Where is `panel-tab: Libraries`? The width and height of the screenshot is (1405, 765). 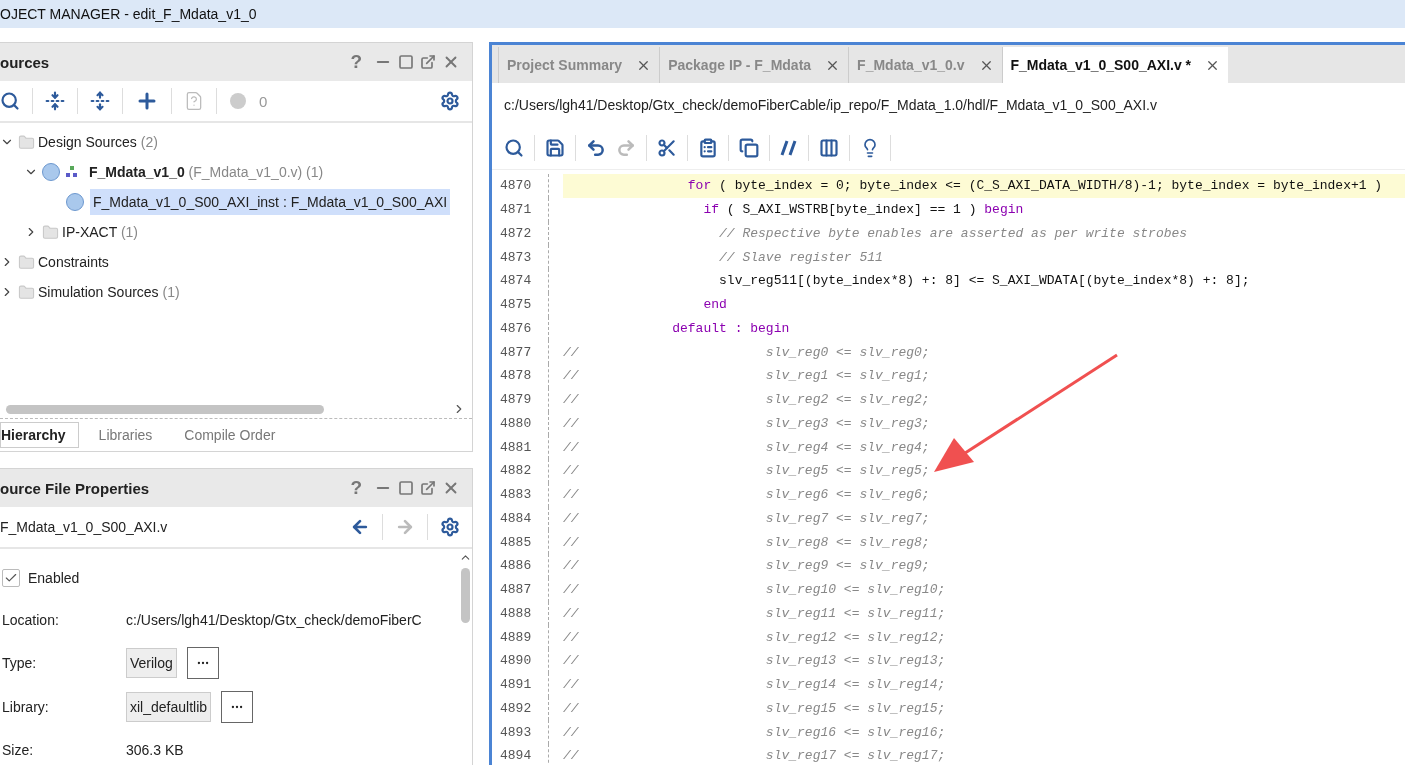 panel-tab: Libraries is located at coordinates (123, 435).